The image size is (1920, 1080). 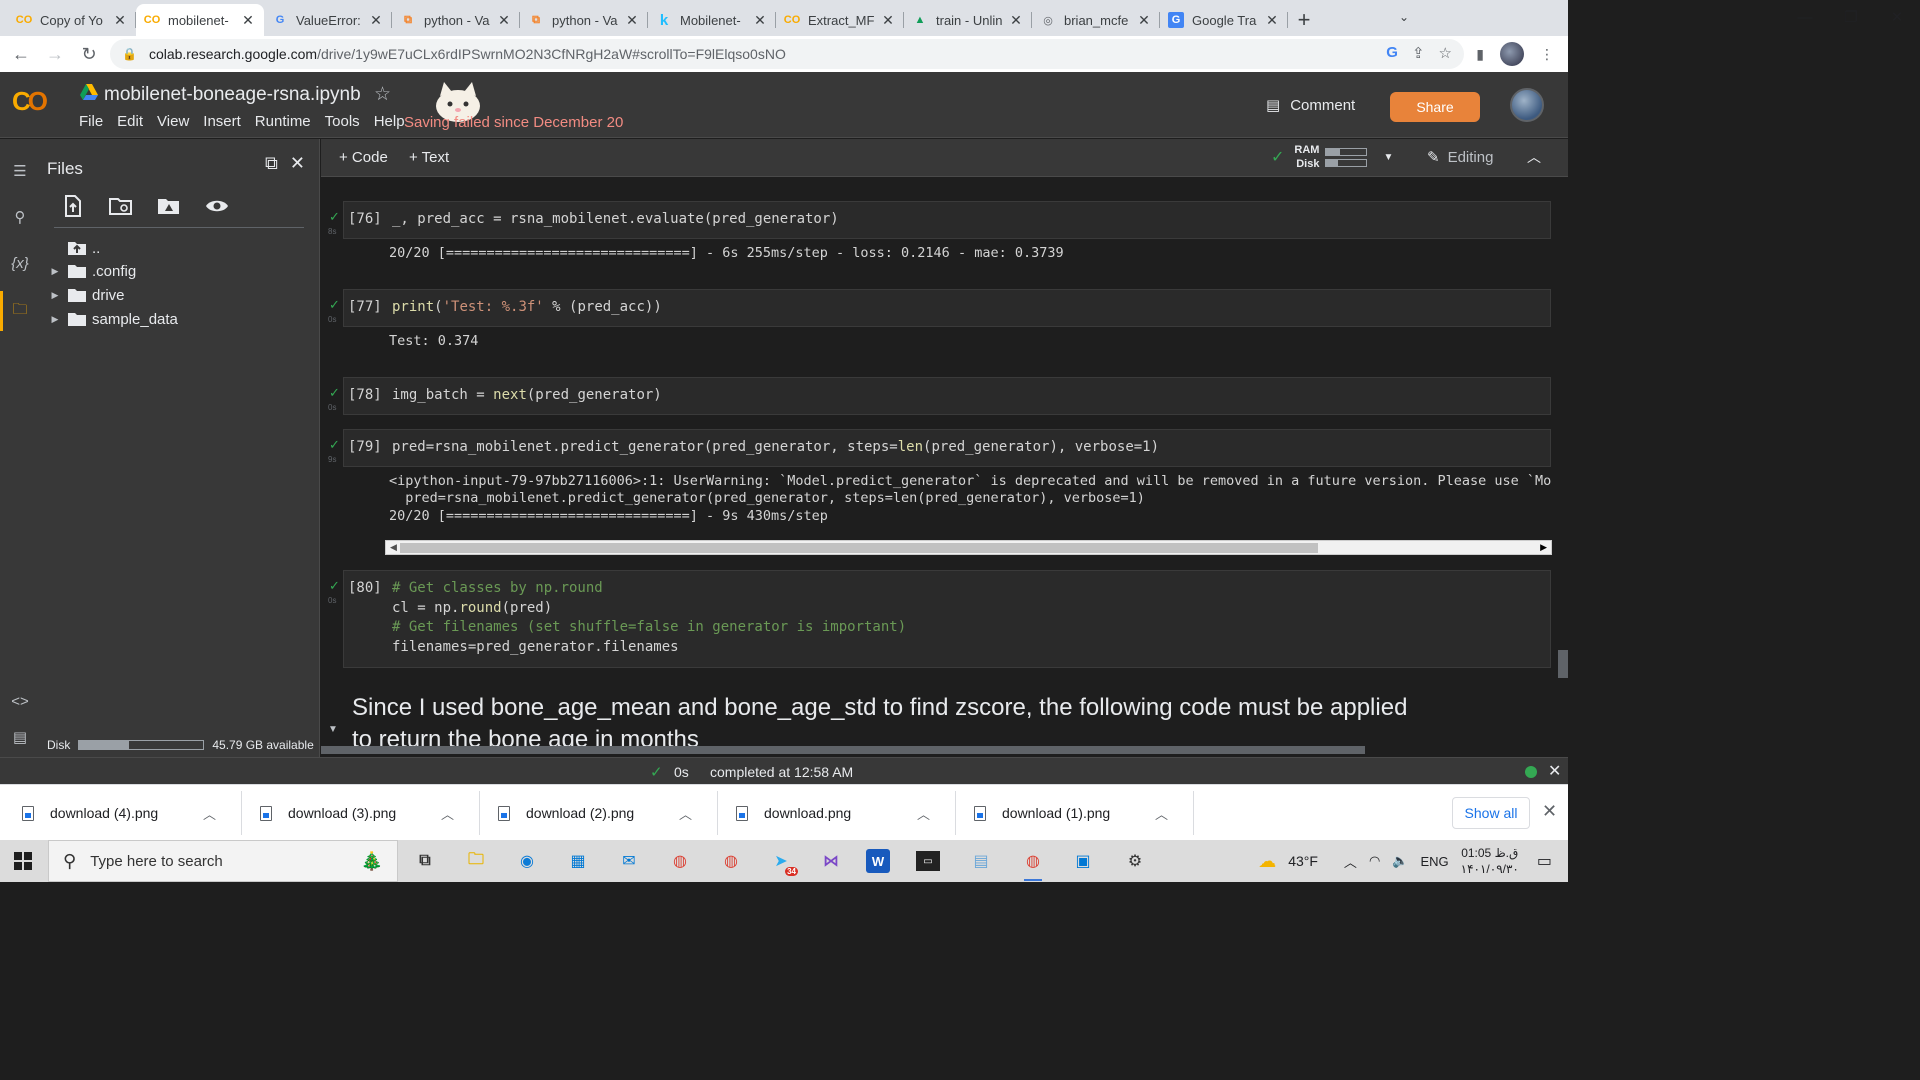 What do you see at coordinates (1549, 811) in the screenshot?
I see `close-shelf-icon: ✕` at bounding box center [1549, 811].